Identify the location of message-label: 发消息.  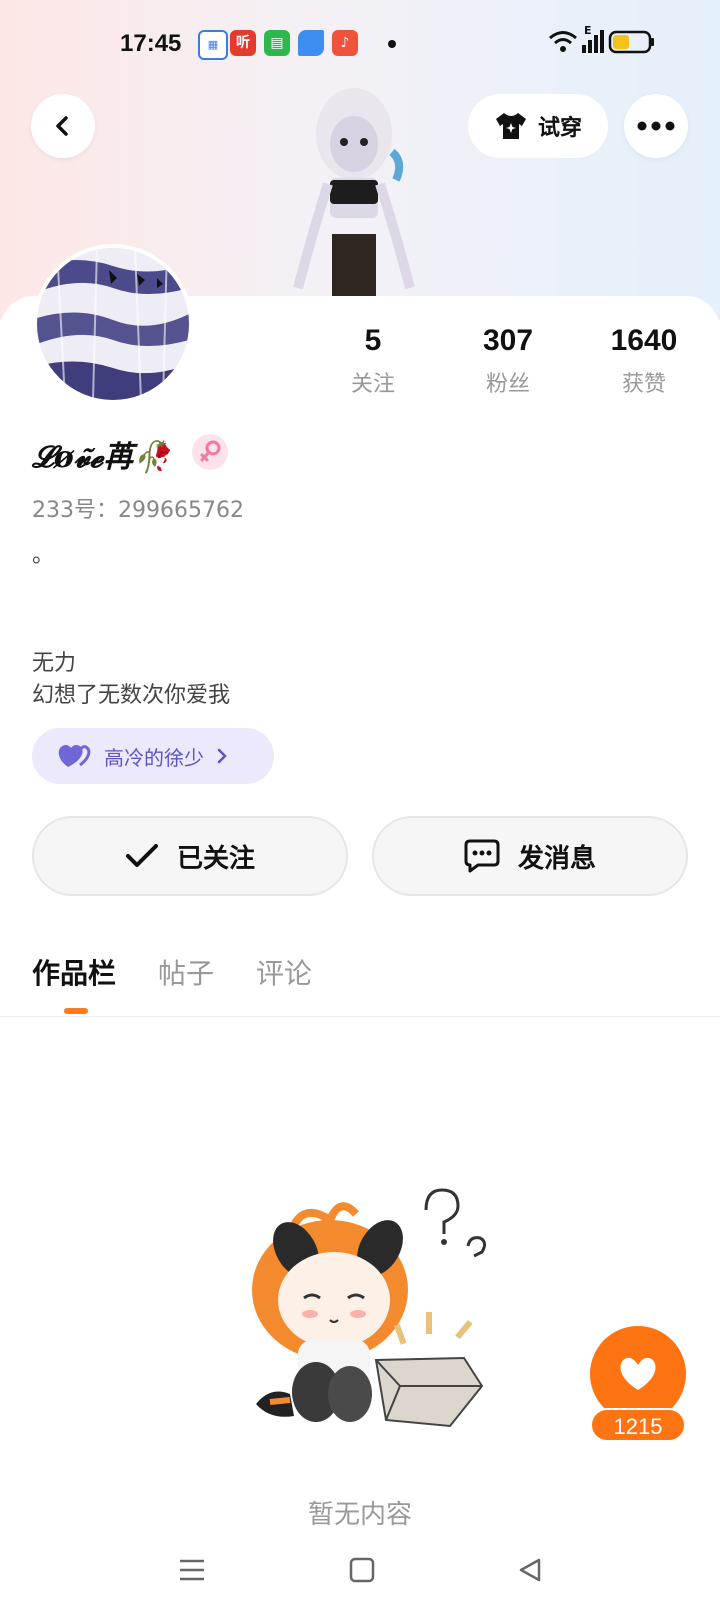
(556, 858).